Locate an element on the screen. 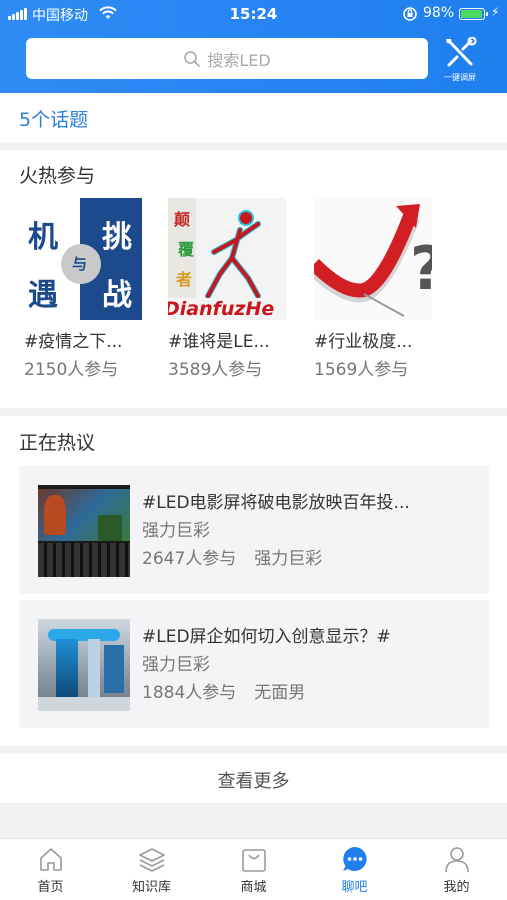 This screenshot has width=507, height=900. discussion-count: 2647人参与 is located at coordinates (189, 559).